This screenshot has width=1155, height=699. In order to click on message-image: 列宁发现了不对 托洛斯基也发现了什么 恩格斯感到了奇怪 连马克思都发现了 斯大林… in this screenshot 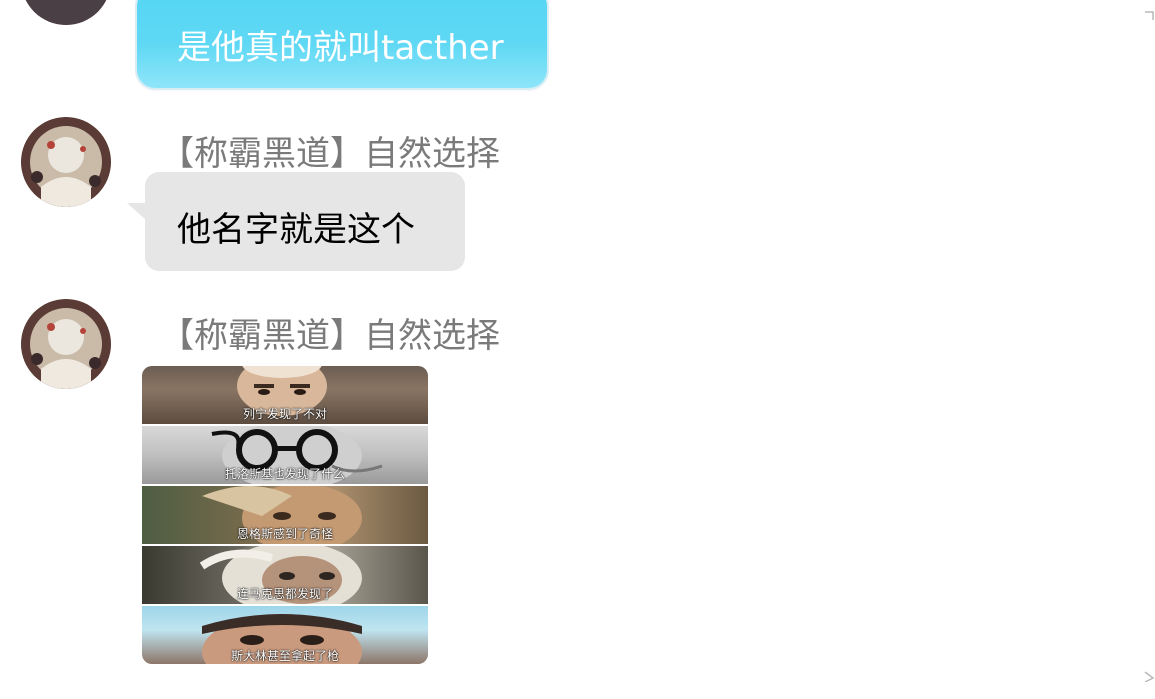, I will do `click(285, 515)`.